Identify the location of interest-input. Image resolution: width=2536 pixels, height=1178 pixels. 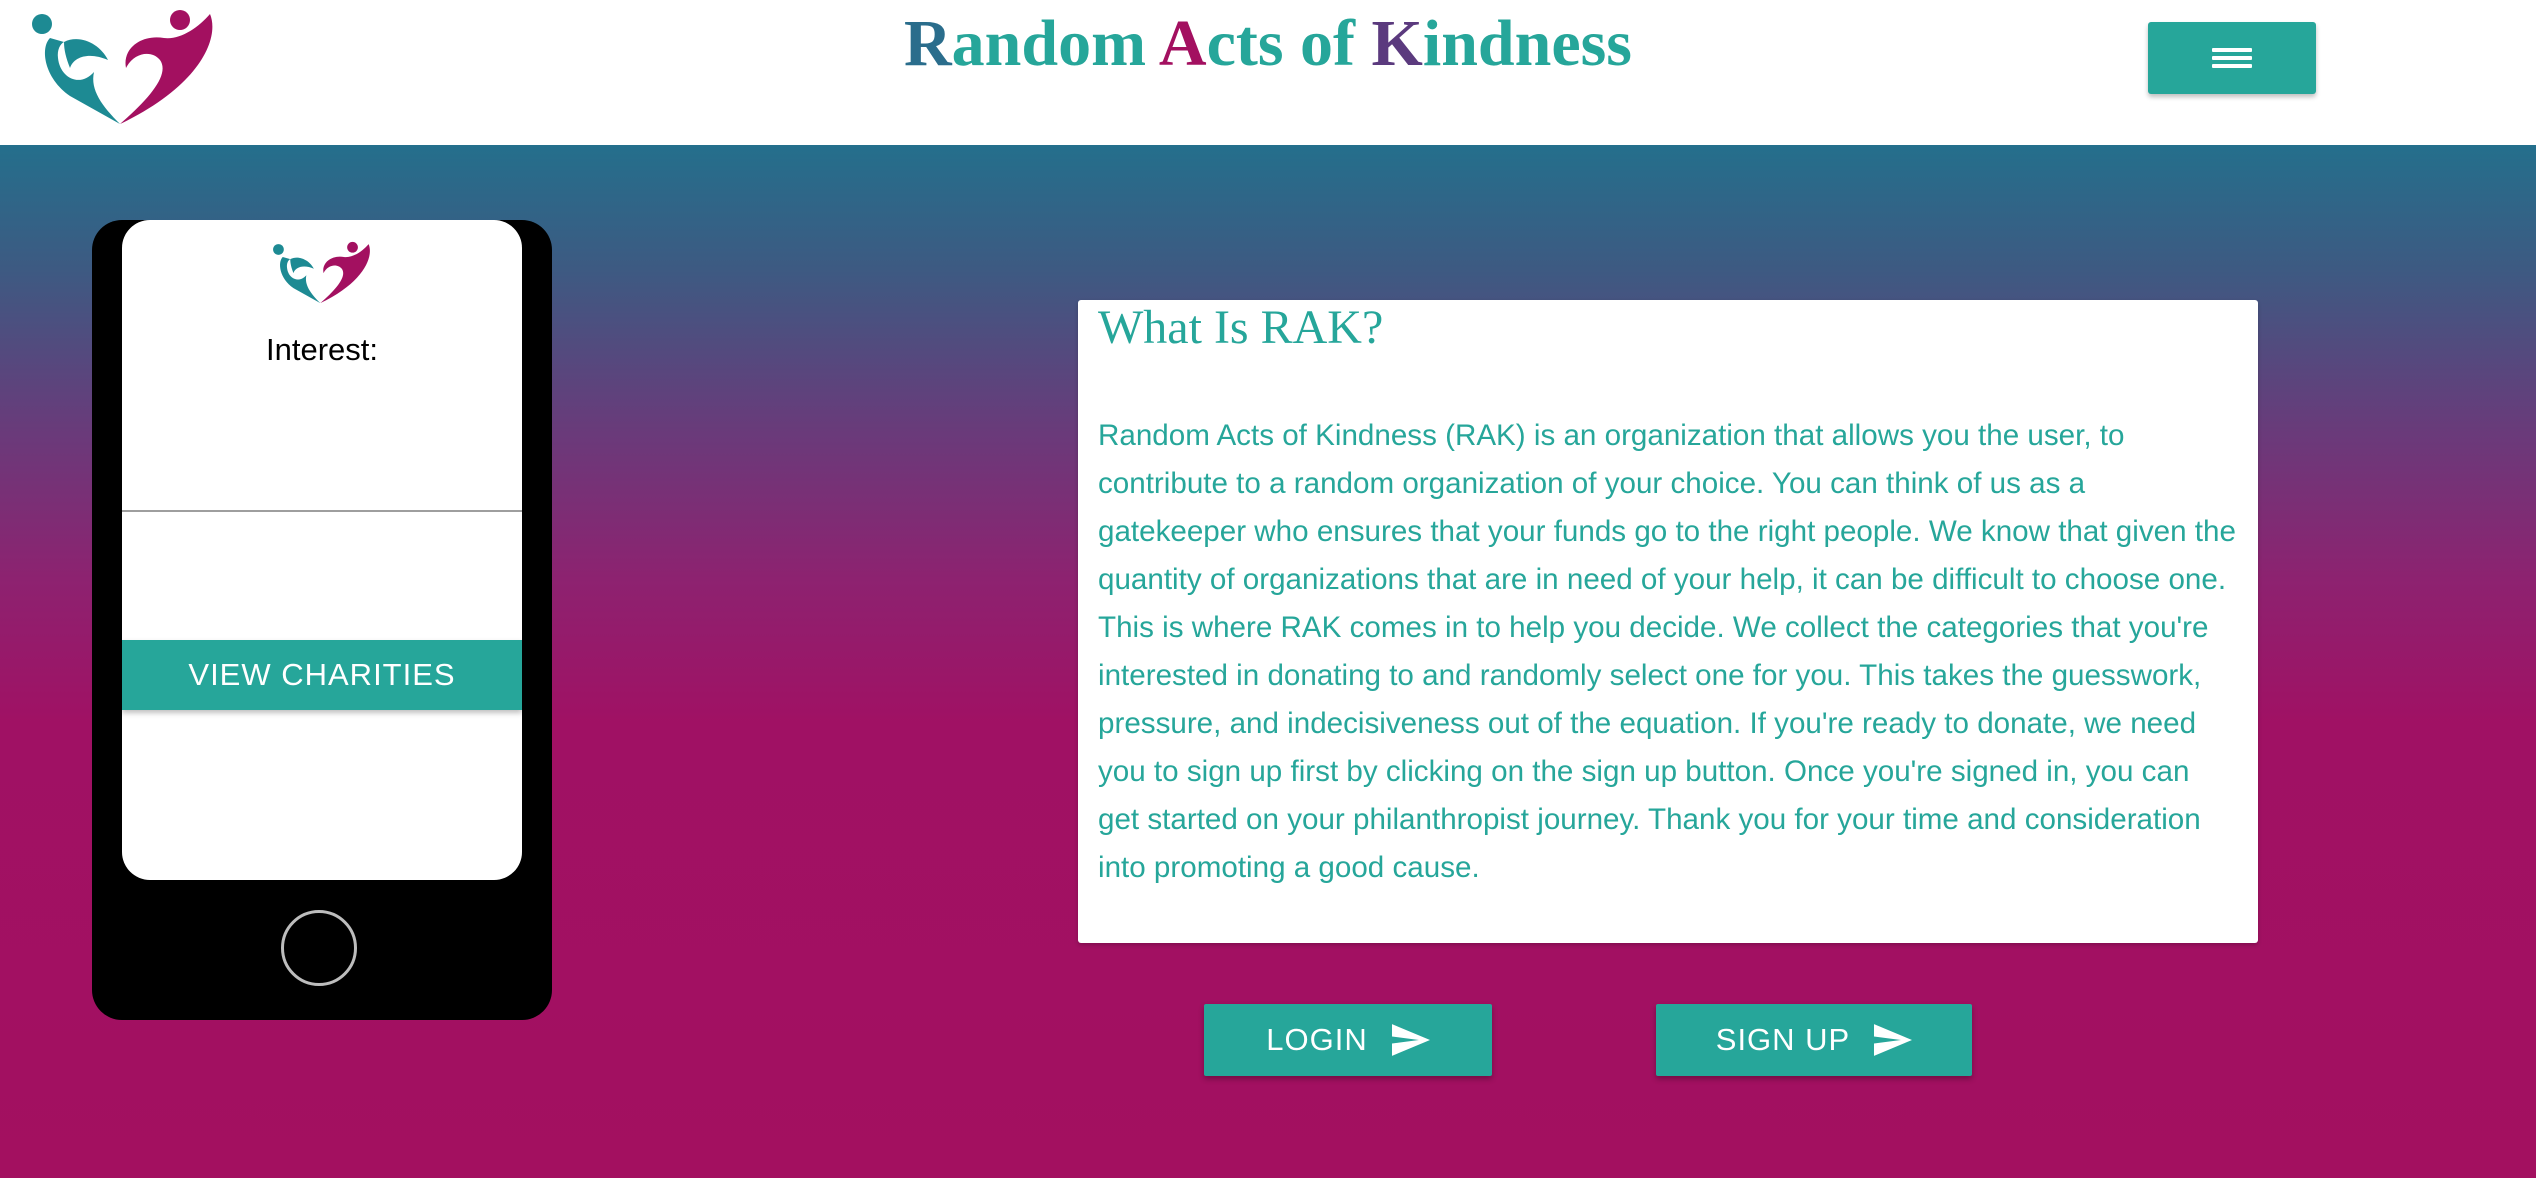
(322, 475).